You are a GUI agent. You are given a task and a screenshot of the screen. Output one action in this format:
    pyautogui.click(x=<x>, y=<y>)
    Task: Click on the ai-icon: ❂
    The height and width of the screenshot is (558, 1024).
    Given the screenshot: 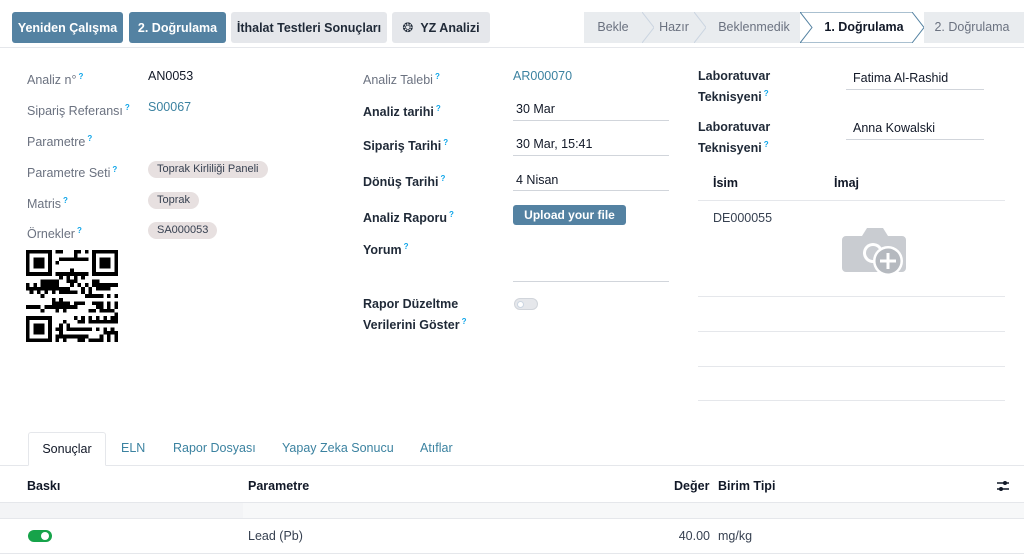 What is the action you would take?
    pyautogui.click(x=408, y=27)
    